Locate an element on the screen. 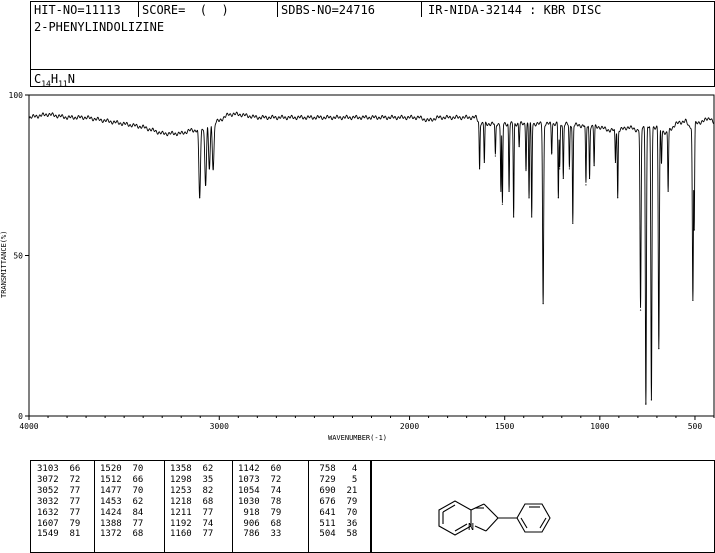  ir-info: IR-NIDA-32144 : KBR DISC is located at coordinates (515, 10).